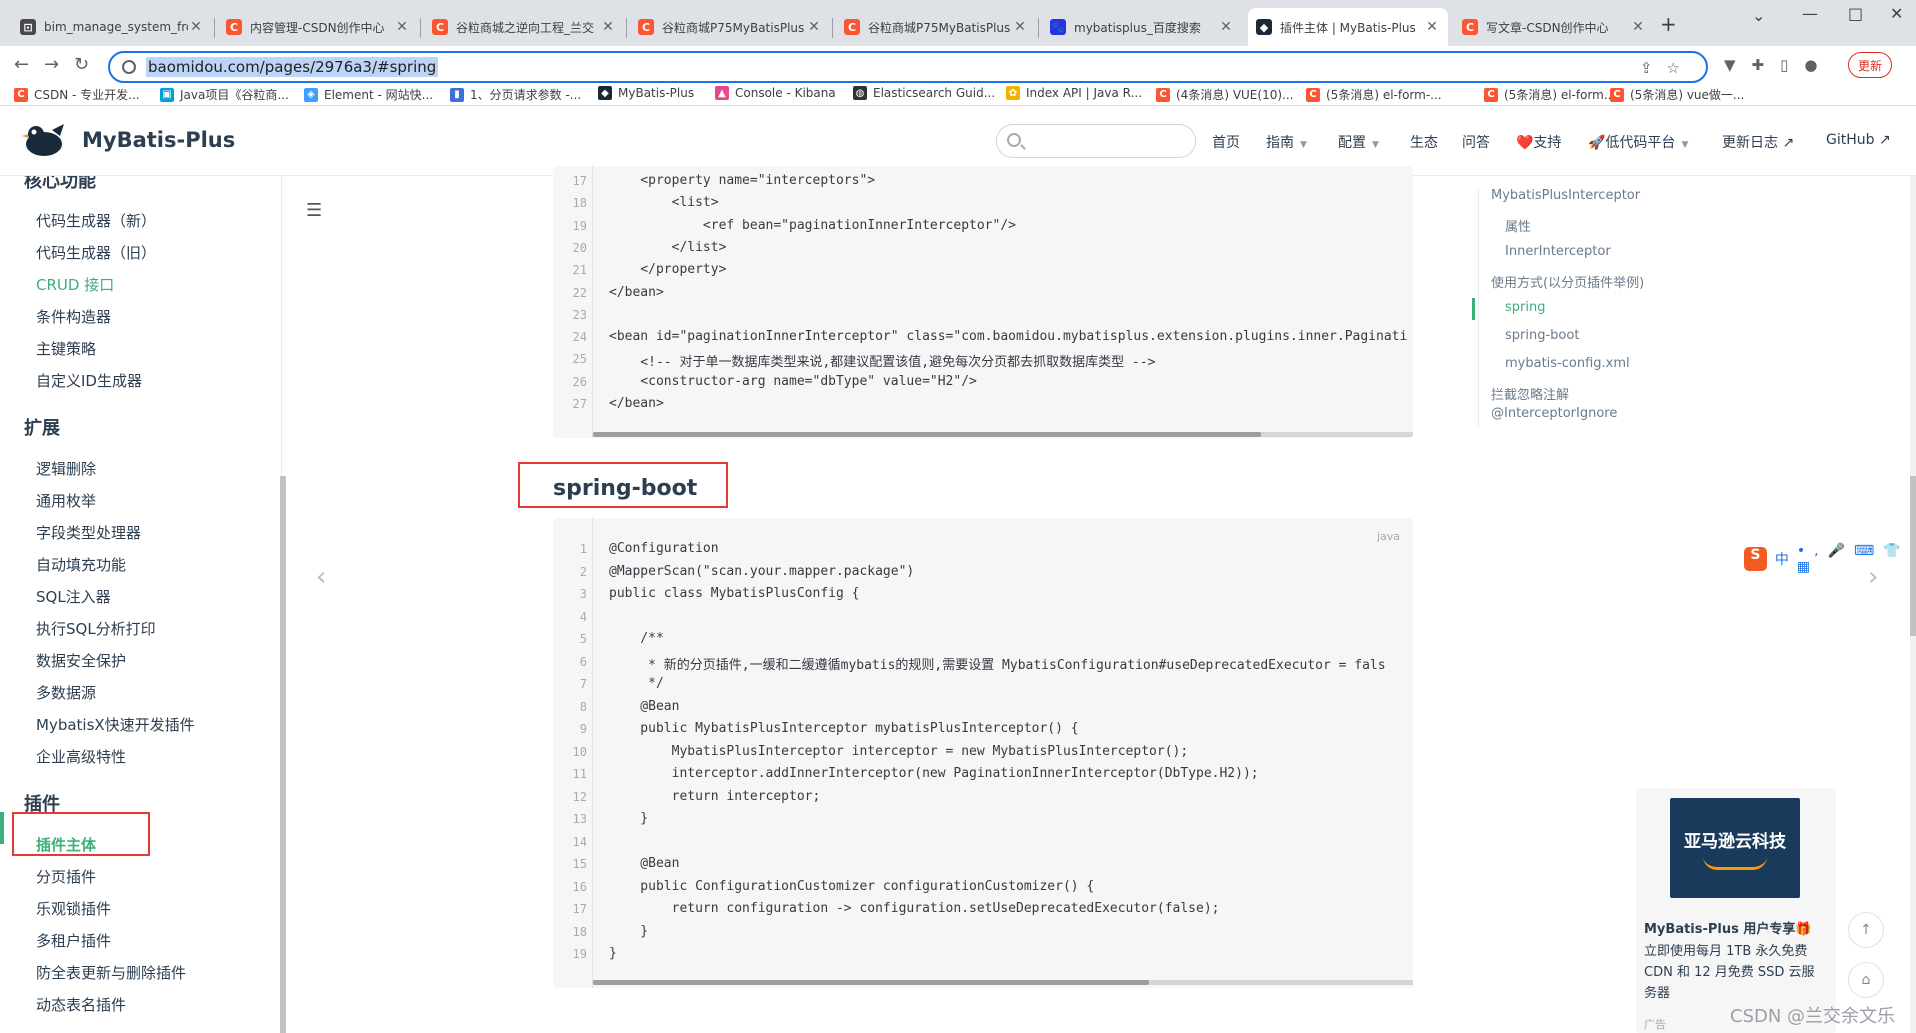 This screenshot has width=1916, height=1033. What do you see at coordinates (51, 64) in the screenshot?
I see `forward-icon: →` at bounding box center [51, 64].